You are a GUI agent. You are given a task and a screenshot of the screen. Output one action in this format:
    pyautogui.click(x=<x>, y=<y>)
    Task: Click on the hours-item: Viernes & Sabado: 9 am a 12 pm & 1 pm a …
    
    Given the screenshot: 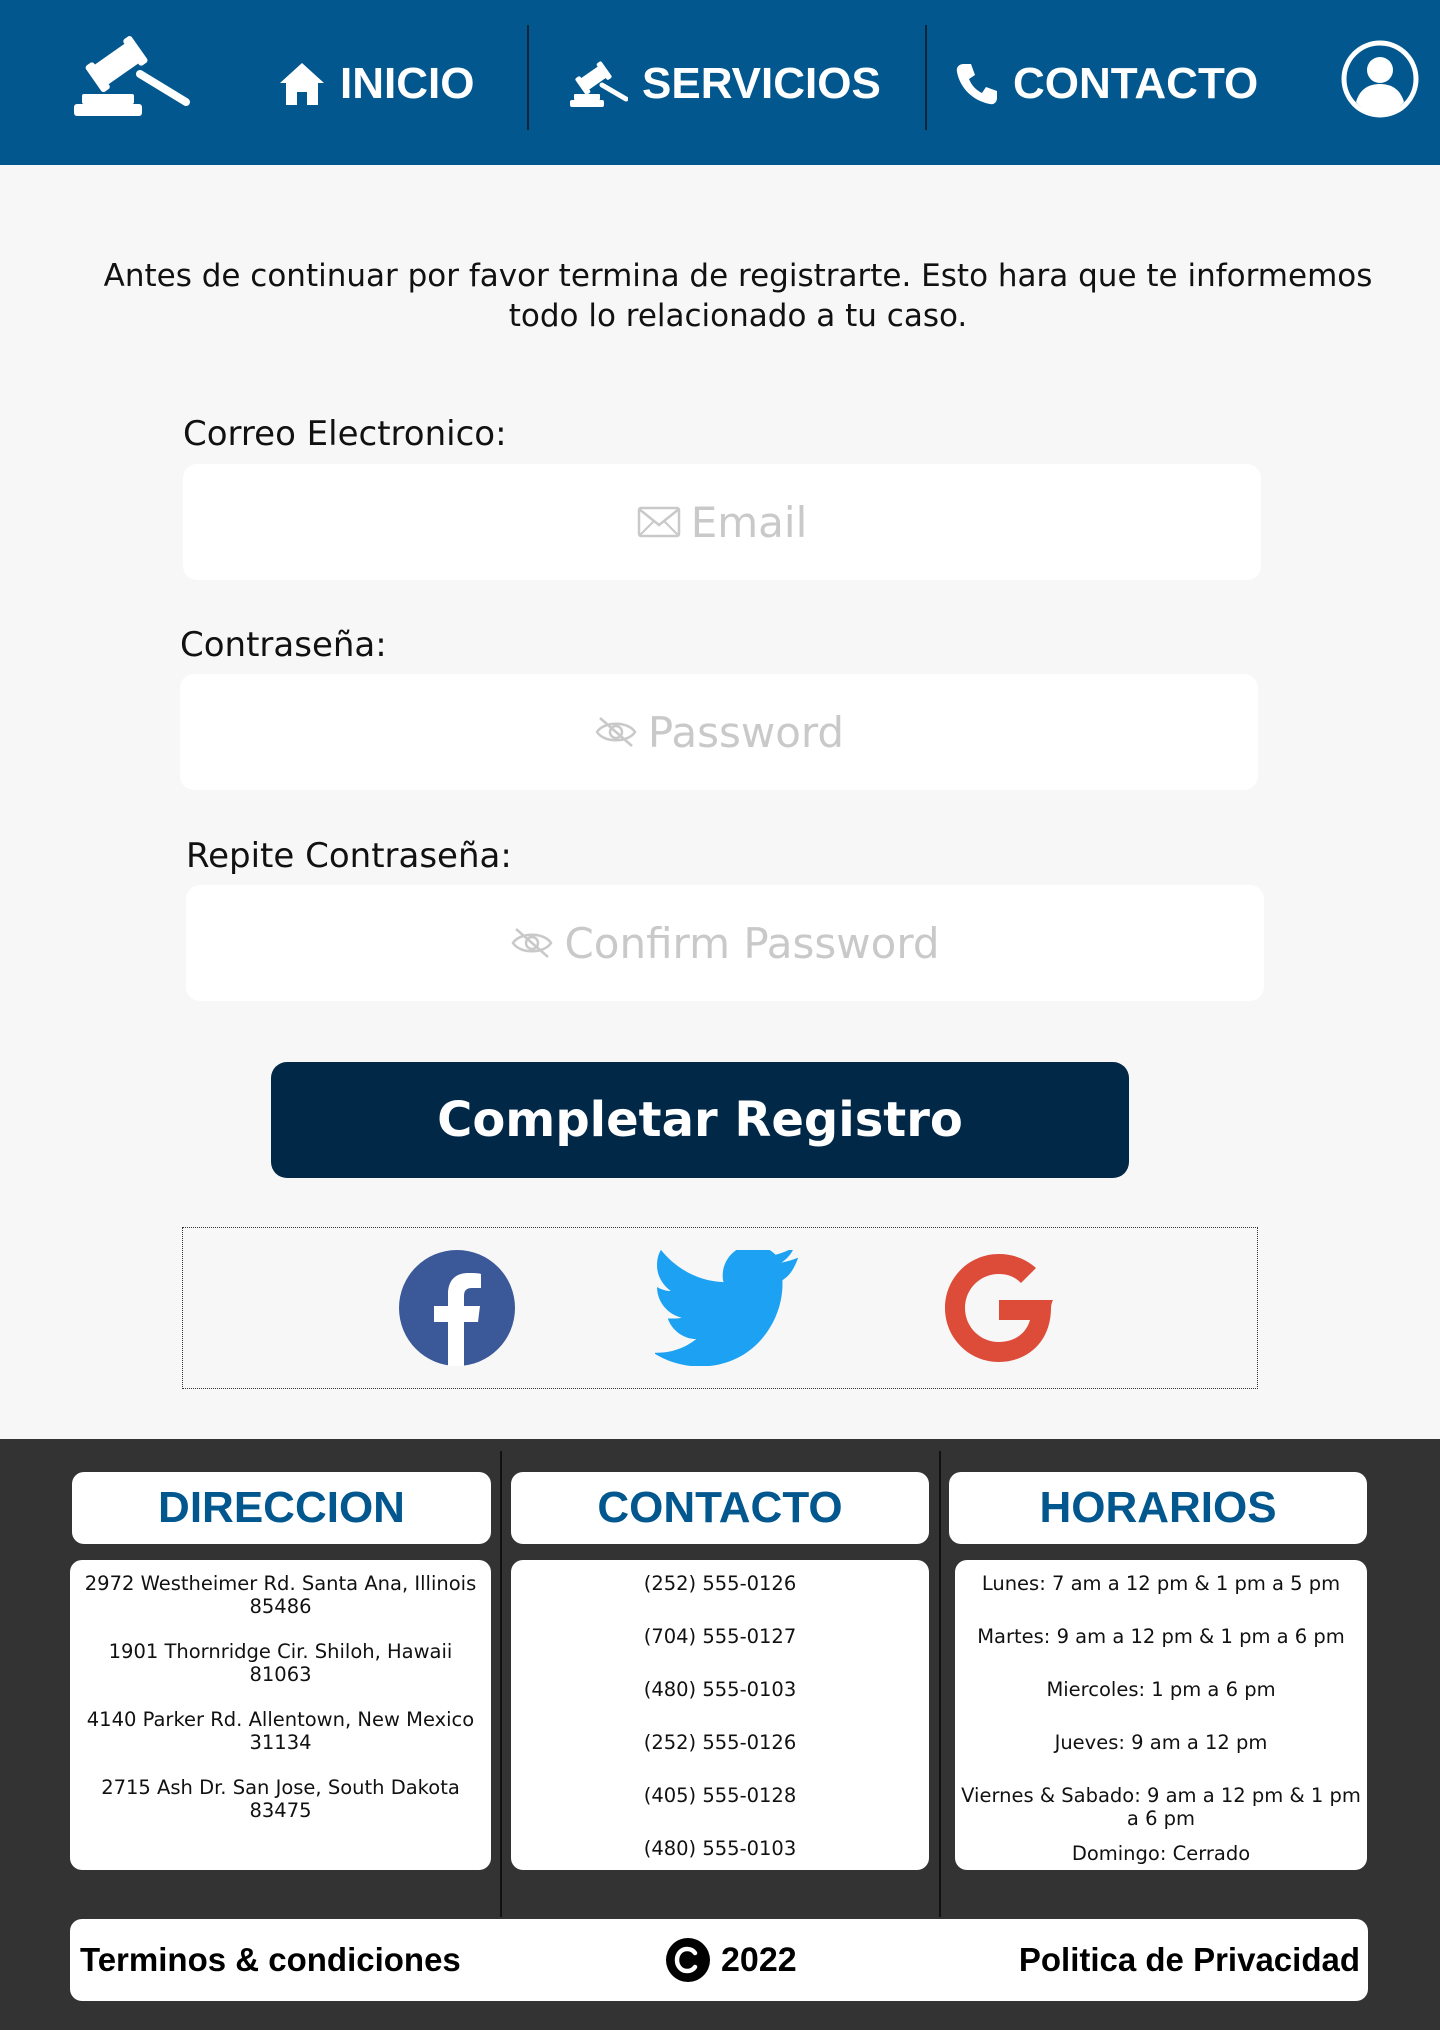 What is the action you would take?
    pyautogui.click(x=1161, y=1807)
    